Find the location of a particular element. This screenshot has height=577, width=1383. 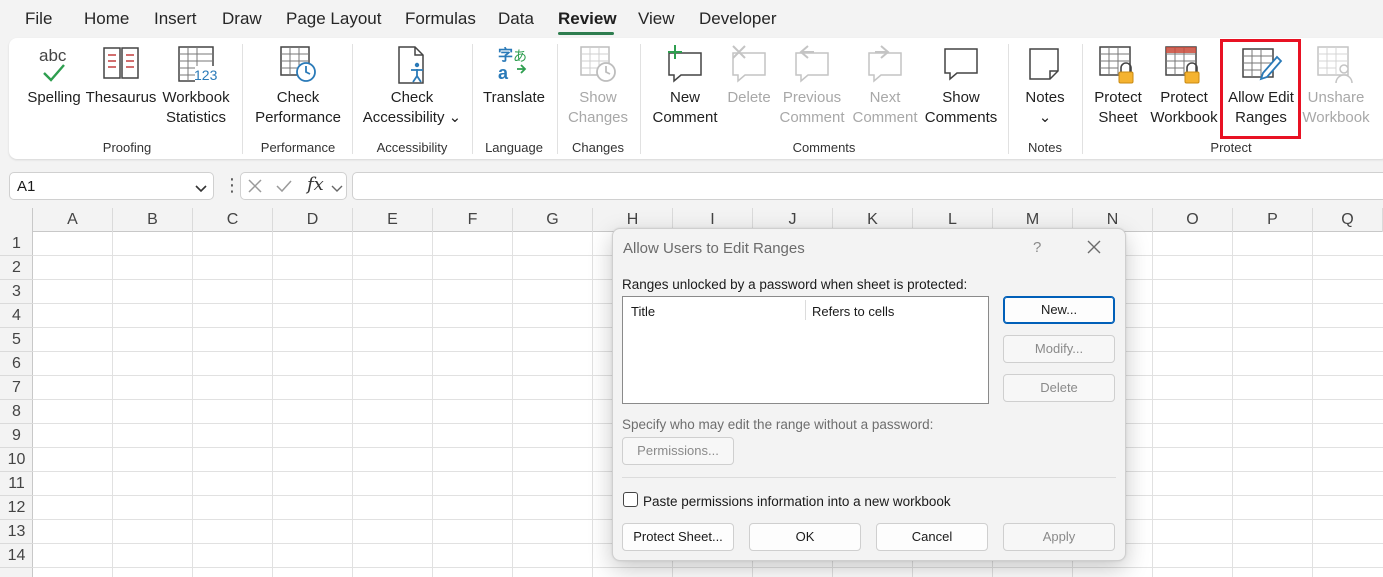

check-accessibility-label: Check Accessibility ⌄ is located at coordinates (412, 107).